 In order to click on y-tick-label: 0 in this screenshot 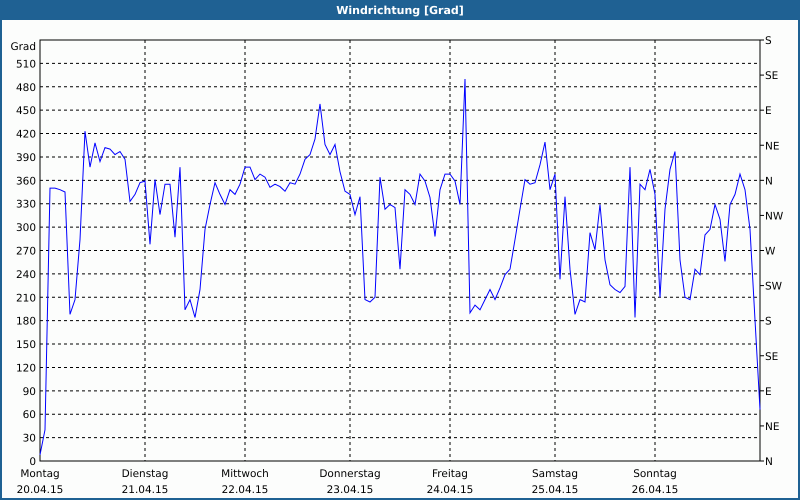, I will do `click(32, 462)`.